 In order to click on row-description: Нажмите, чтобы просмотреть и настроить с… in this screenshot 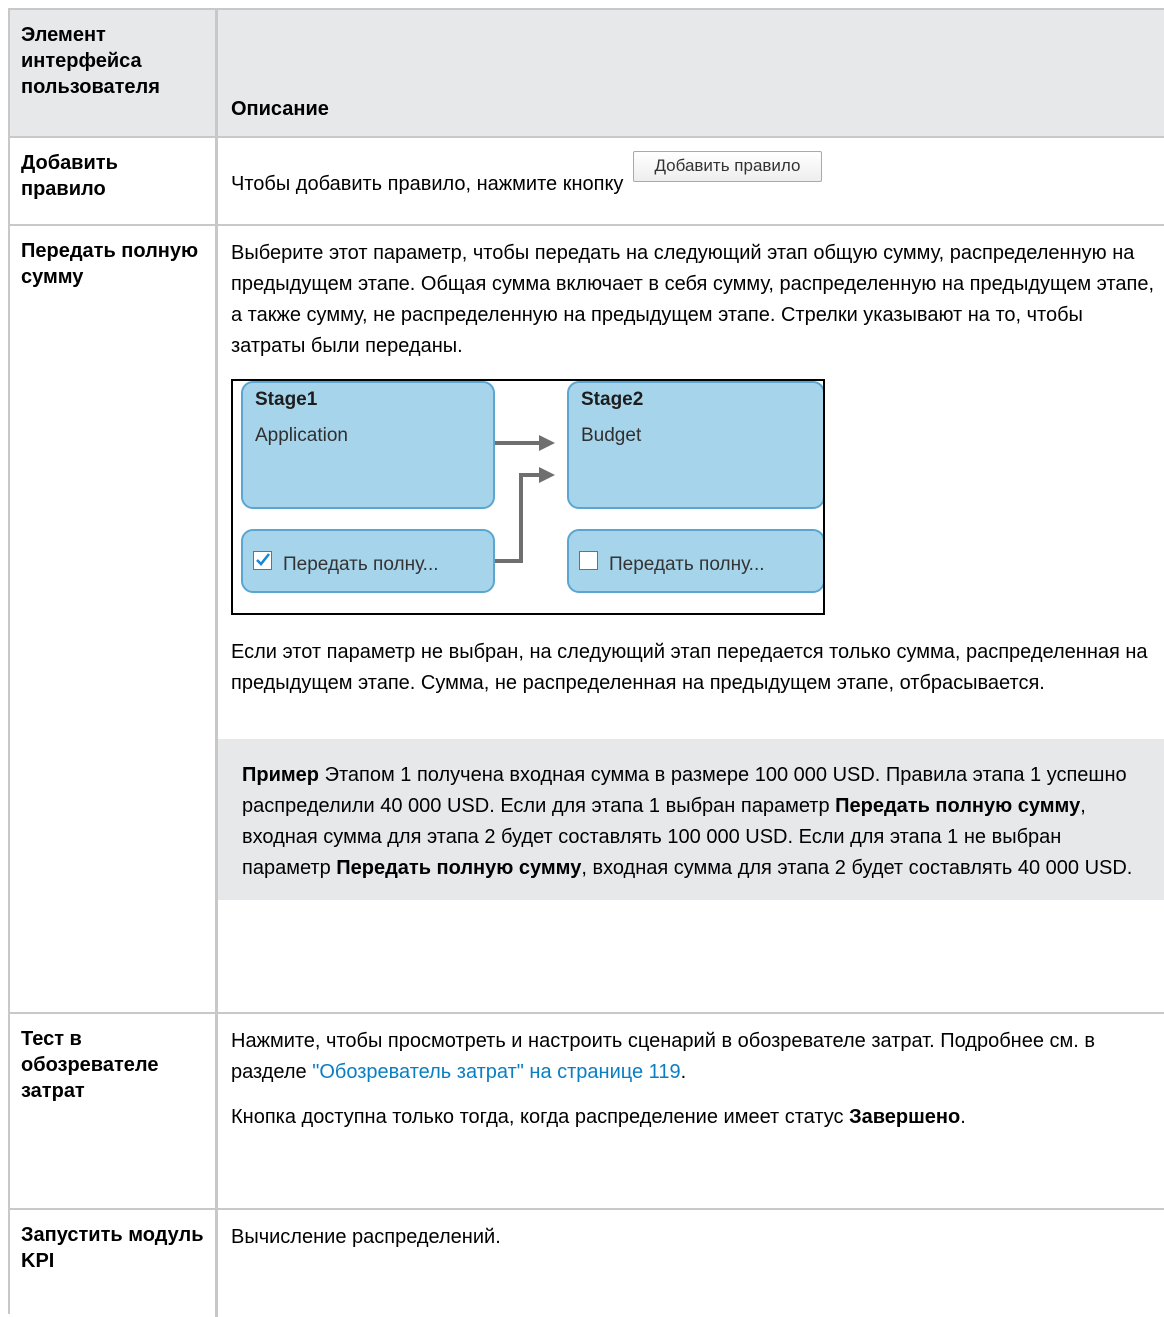, I will do `click(691, 1111)`.